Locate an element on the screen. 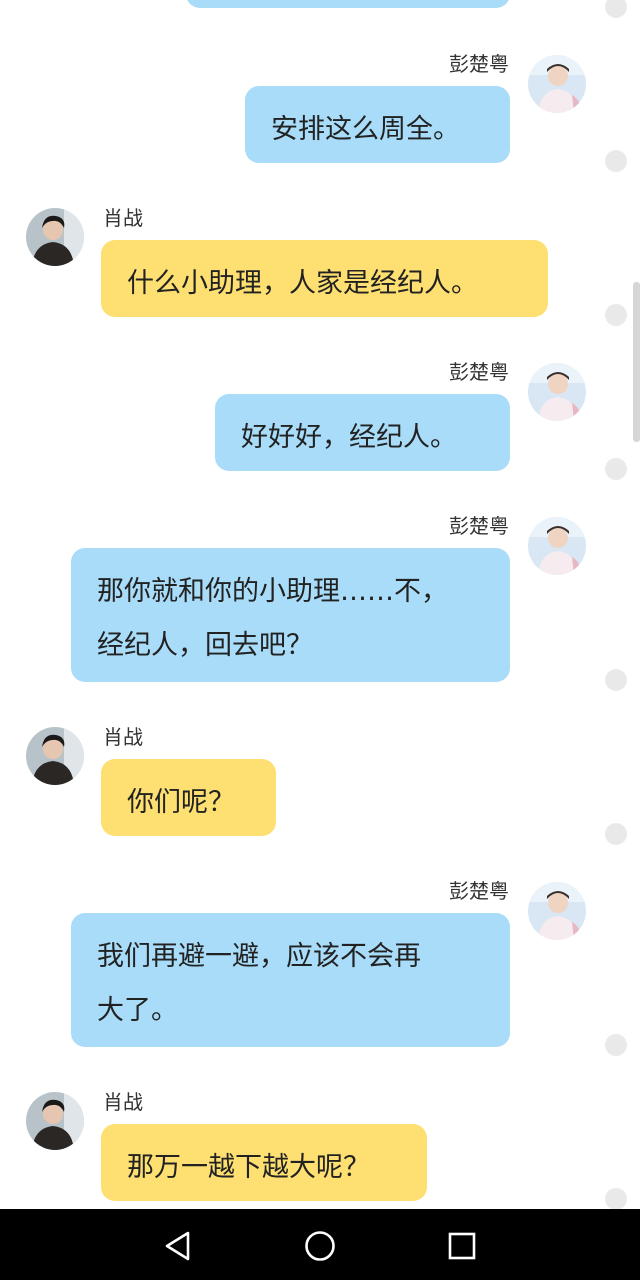  square-recents-icon is located at coordinates (462, 1246).